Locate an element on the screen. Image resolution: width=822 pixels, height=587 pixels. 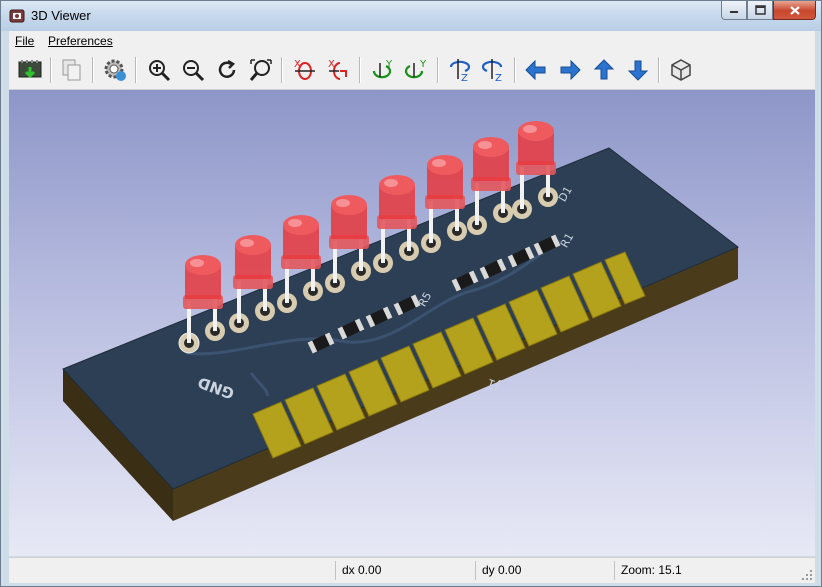
rotate-y-cw-icon: Y is located at coordinates (382, 69).